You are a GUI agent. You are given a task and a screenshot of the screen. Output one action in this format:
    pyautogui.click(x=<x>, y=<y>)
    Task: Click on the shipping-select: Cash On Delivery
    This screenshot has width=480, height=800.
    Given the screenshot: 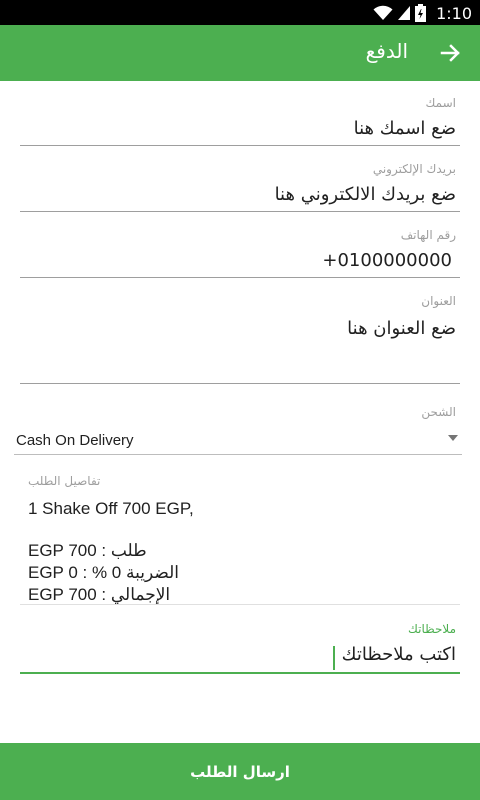 What is the action you would take?
    pyautogui.click(x=238, y=442)
    